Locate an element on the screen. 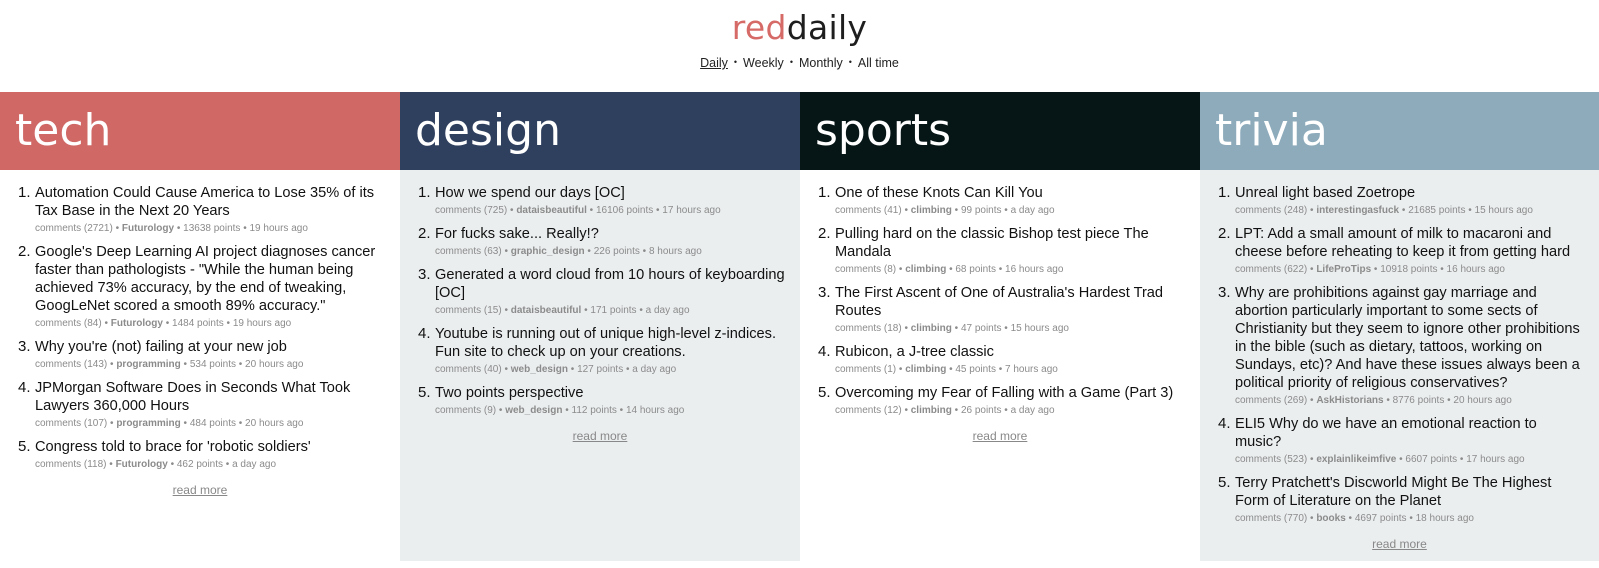 Image resolution: width=1599 pixels, height=568 pixels. comments-link: comments (523) is located at coordinates (1271, 459).